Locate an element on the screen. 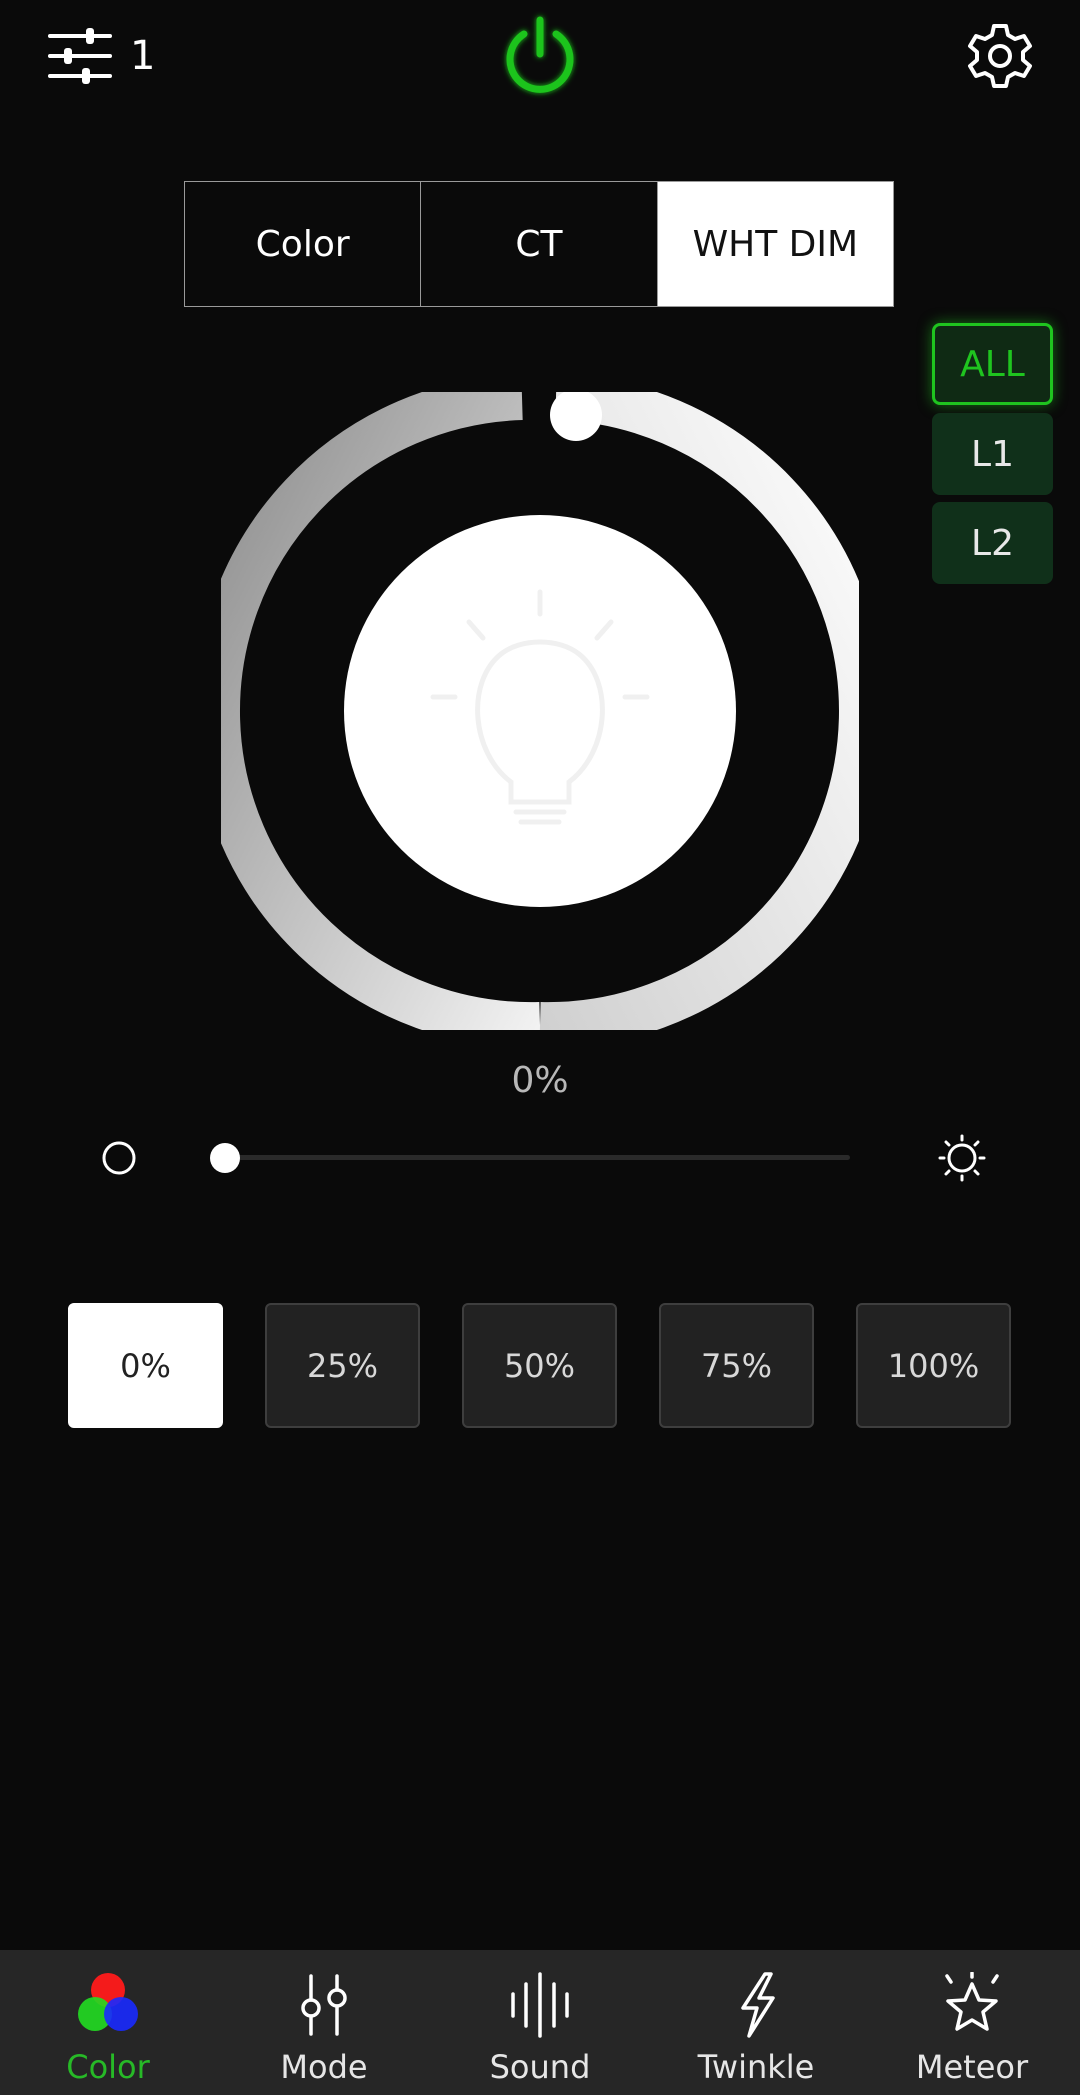  tab-ct: CT is located at coordinates (538, 244).